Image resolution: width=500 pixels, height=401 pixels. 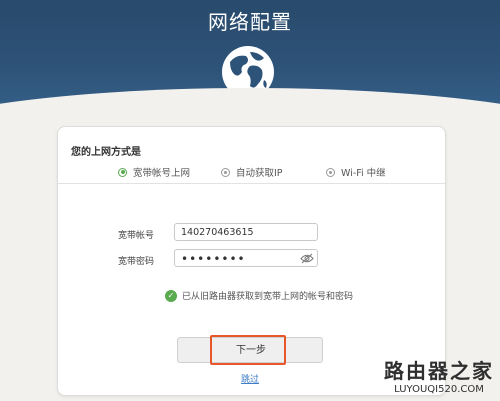 I want to click on radio-selected-icon, so click(x=122, y=172).